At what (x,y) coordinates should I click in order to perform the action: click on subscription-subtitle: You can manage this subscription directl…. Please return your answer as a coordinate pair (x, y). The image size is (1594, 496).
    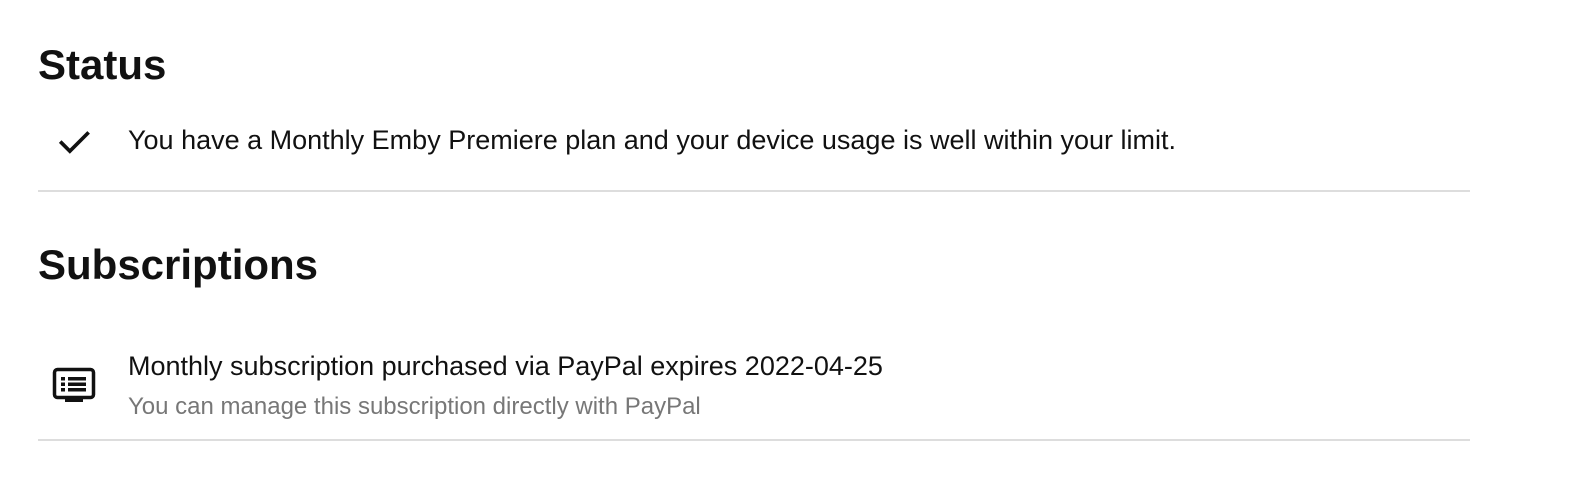
    Looking at the image, I should click on (414, 406).